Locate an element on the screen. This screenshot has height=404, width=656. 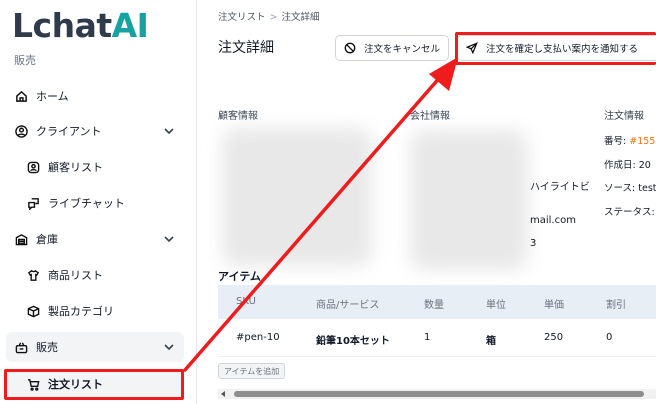
confirm-order-label: 注文を確定し支払い案内を通知する is located at coordinates (562, 49).